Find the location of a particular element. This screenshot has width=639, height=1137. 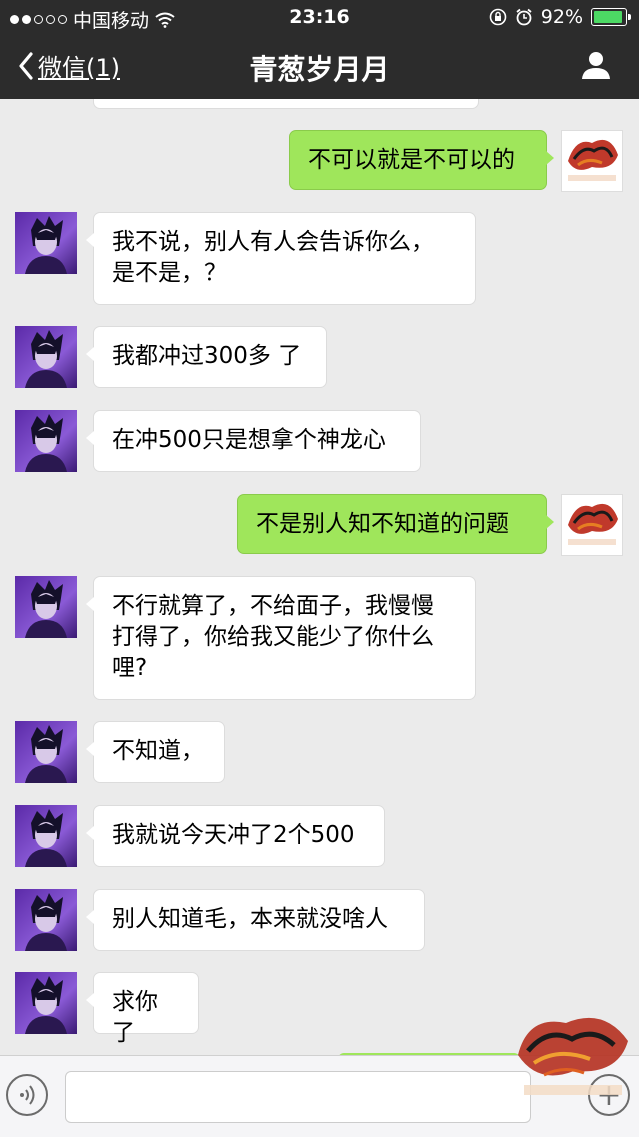

message-input is located at coordinates (298, 1097).